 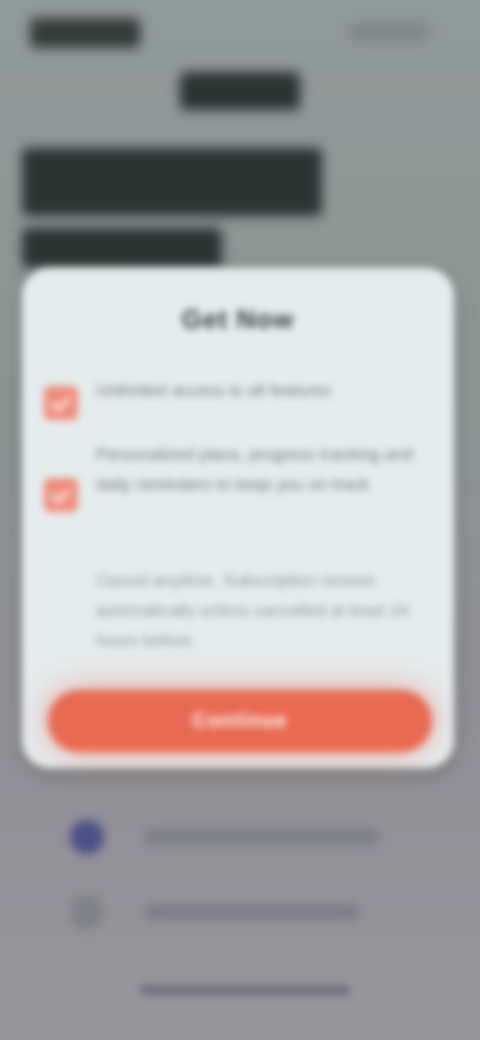 What do you see at coordinates (240, 91) in the screenshot?
I see `logo` at bounding box center [240, 91].